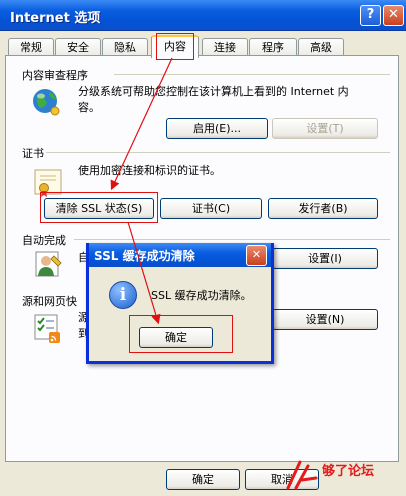 The width and height of the screenshot is (406, 496). What do you see at coordinates (48, 264) in the screenshot?
I see `user-icon` at bounding box center [48, 264].